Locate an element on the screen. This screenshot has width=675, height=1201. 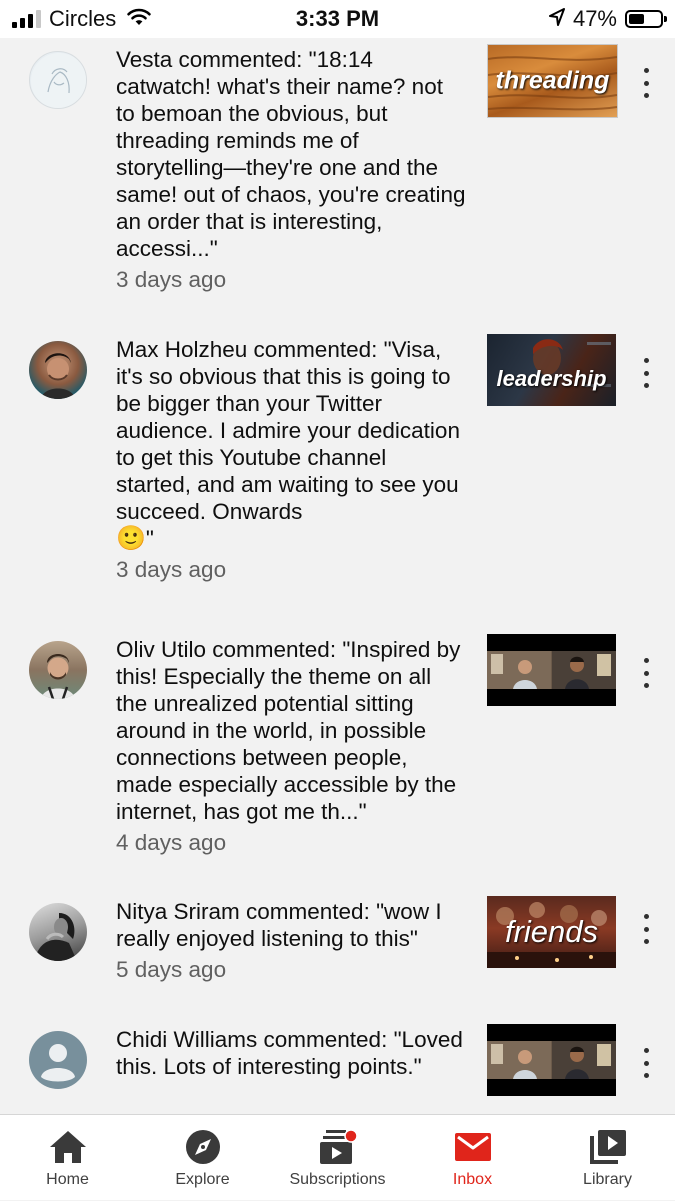
subscriptions-icon is located at coordinates (338, 1147).